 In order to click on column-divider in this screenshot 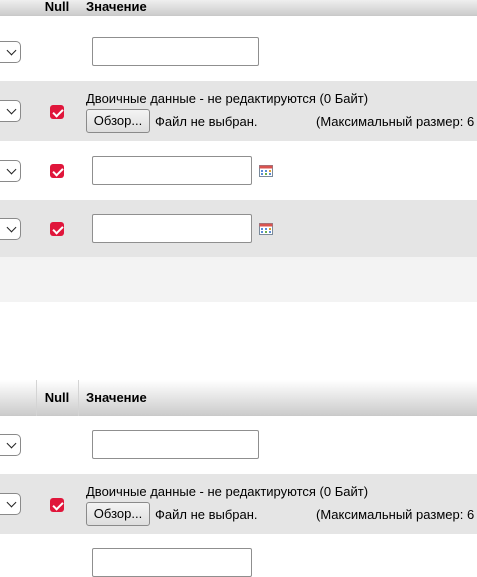, I will do `click(78, 398)`.